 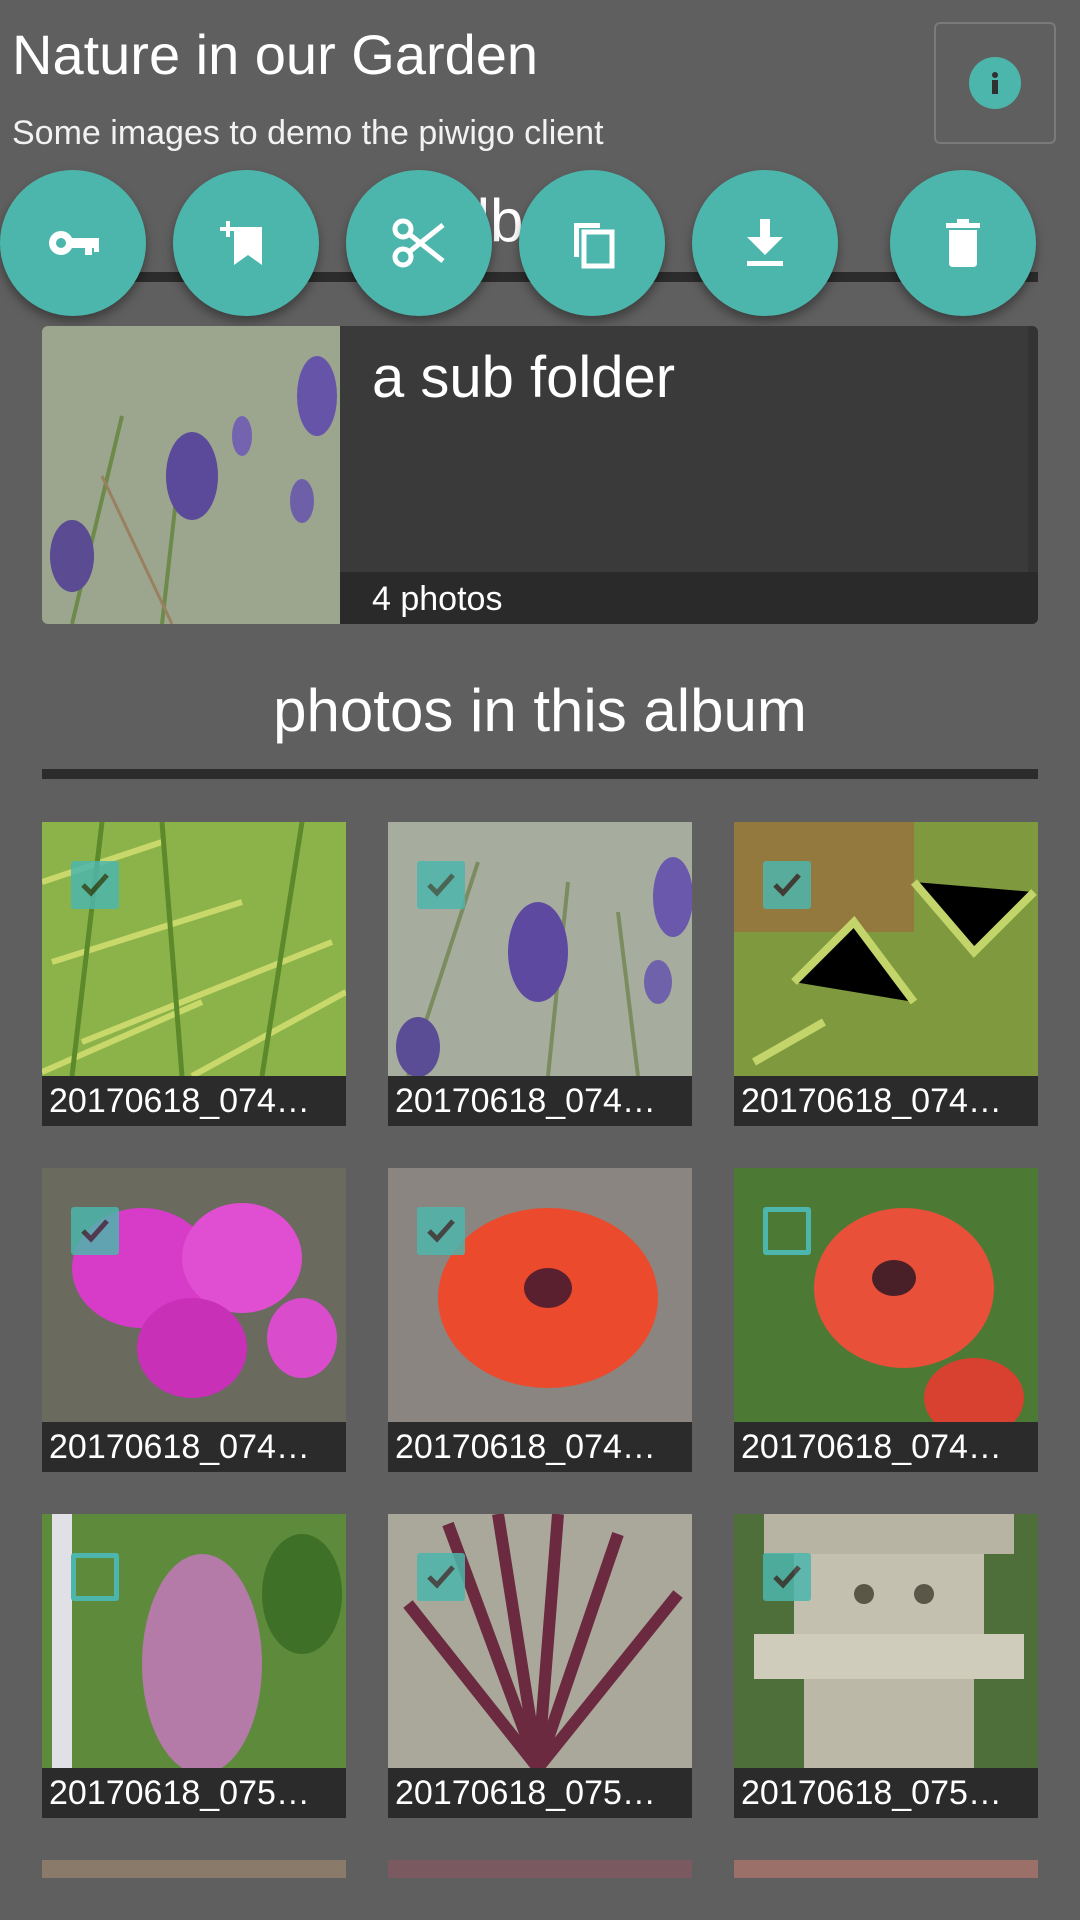 What do you see at coordinates (241, 243) in the screenshot?
I see `bookmark-add-icon` at bounding box center [241, 243].